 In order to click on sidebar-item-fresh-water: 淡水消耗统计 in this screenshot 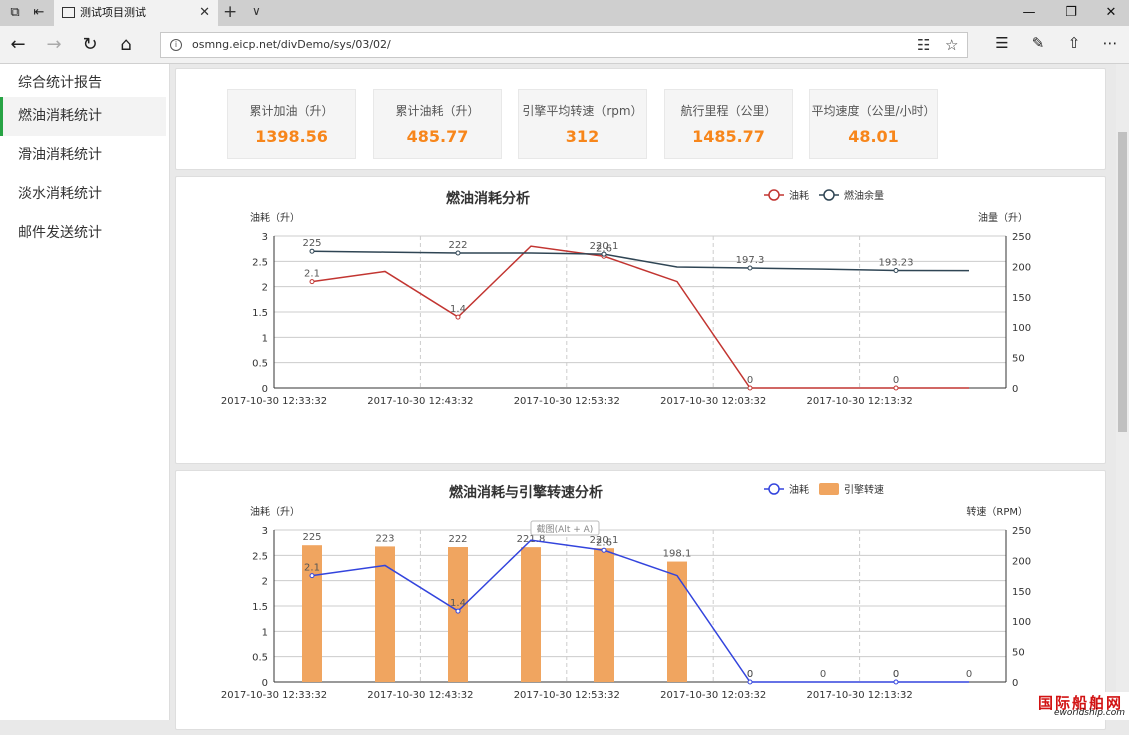, I will do `click(83, 194)`.